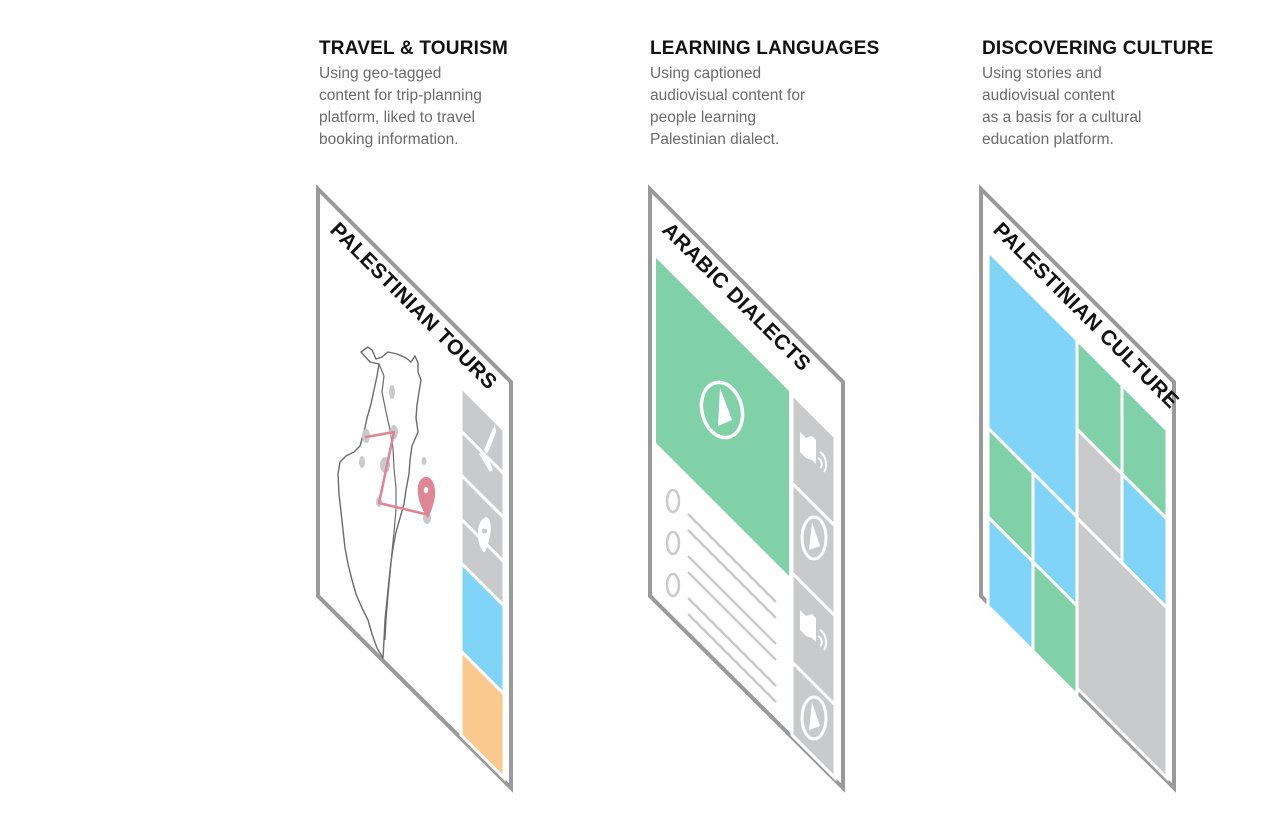 The width and height of the screenshot is (1280, 826). I want to click on card-palestinian-tours: PALESTINIAN TOURS, so click(414, 488).